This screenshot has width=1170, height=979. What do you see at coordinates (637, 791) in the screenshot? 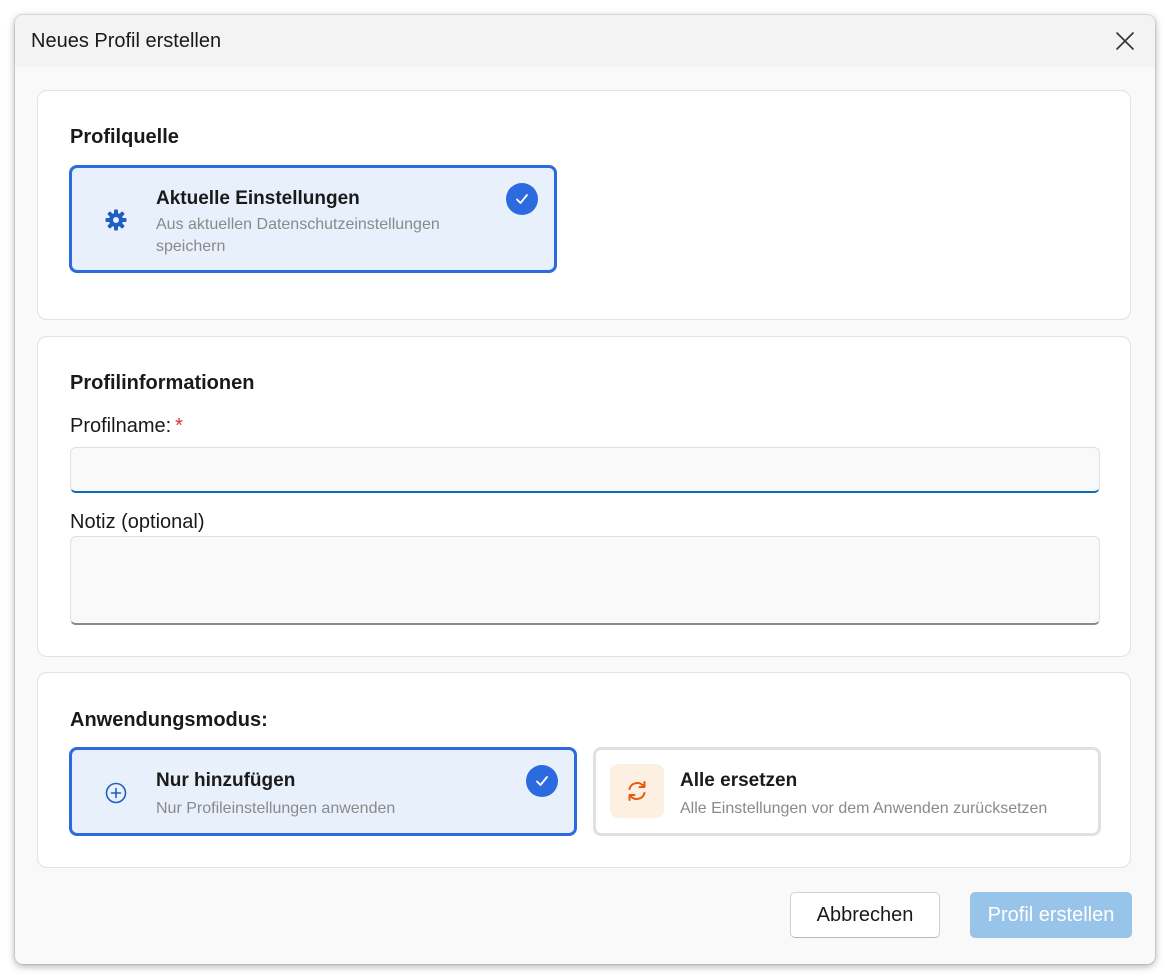
I see `refresh-icon` at bounding box center [637, 791].